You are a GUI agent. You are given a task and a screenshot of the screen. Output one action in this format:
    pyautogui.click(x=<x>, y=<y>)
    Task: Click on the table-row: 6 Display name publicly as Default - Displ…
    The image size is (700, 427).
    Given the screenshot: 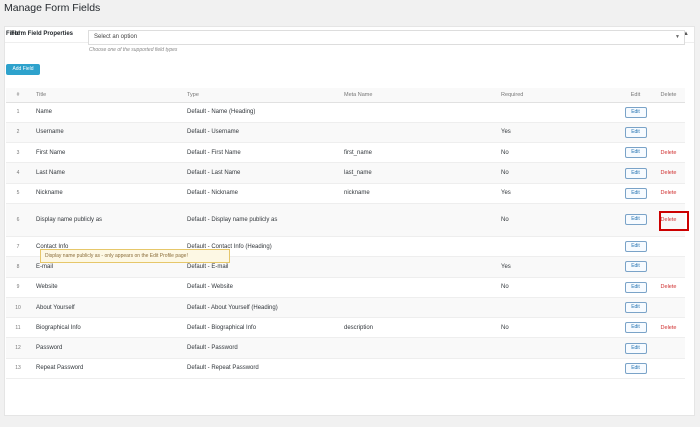 What is the action you would take?
    pyautogui.click(x=345, y=220)
    